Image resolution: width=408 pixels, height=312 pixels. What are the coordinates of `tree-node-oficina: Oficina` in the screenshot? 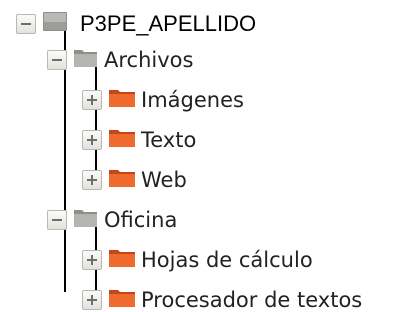 It's located at (112, 220).